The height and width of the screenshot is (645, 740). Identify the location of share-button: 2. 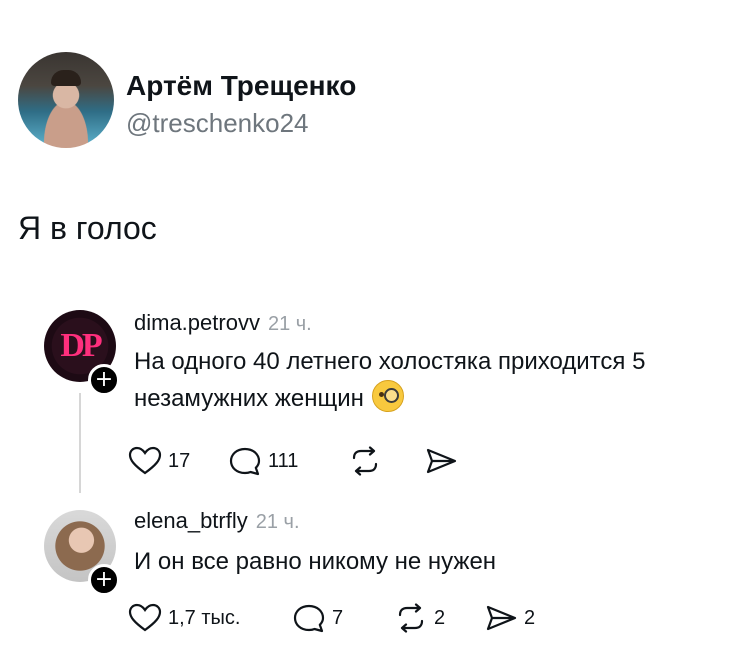
(509, 618).